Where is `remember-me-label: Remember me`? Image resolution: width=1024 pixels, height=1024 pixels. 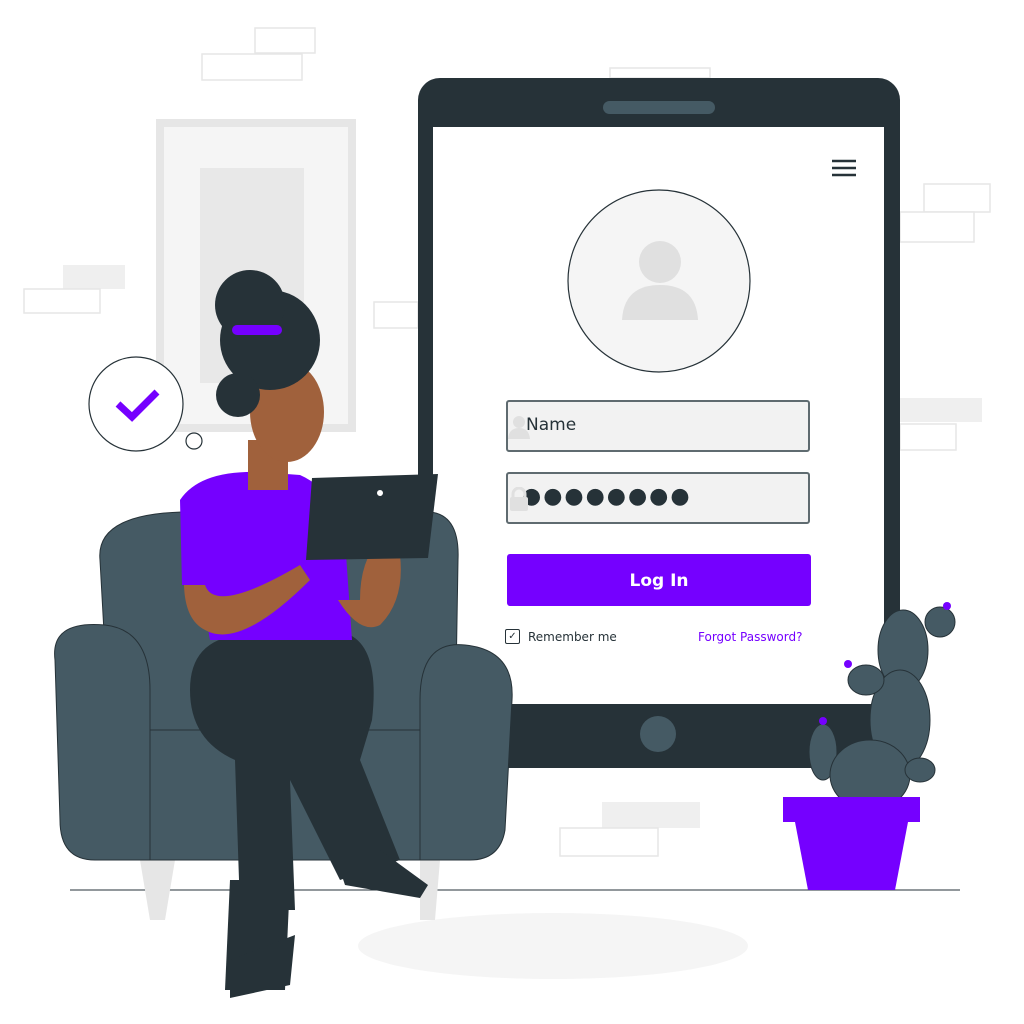 remember-me-label: Remember me is located at coordinates (572, 636).